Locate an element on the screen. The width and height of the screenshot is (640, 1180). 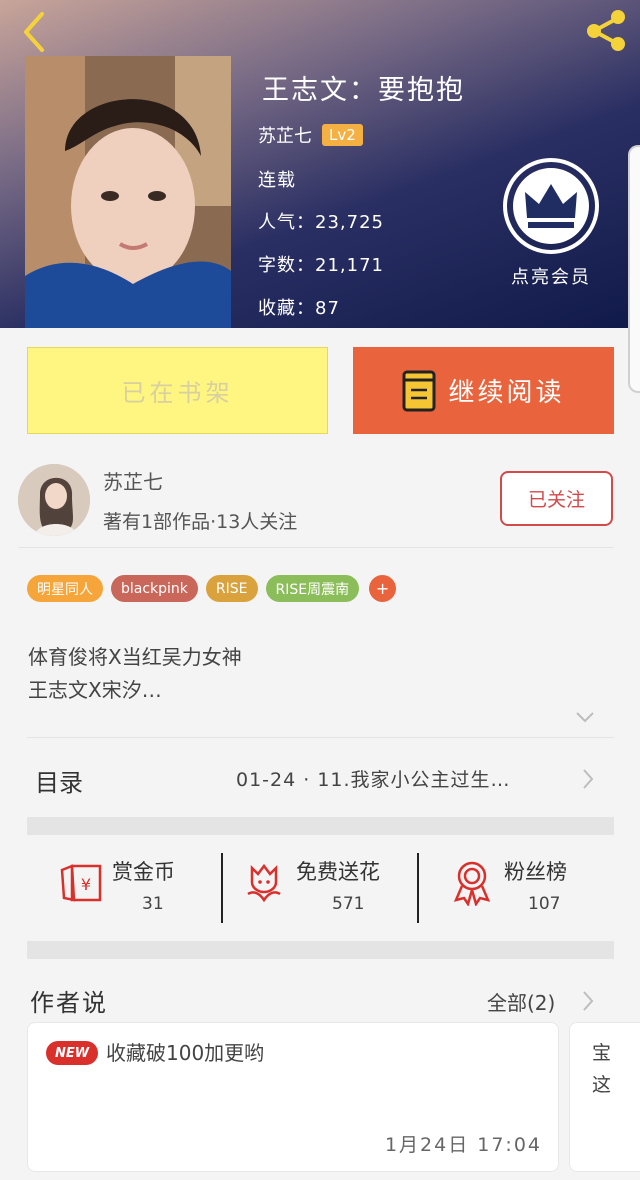
continue-reading-label: 继续阅读 is located at coordinates (506, 393).